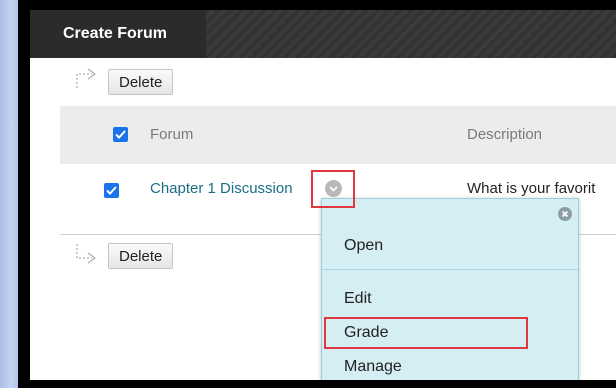 Image resolution: width=616 pixels, height=388 pixels. What do you see at coordinates (141, 82) in the screenshot?
I see `delete-button-top: Delete` at bounding box center [141, 82].